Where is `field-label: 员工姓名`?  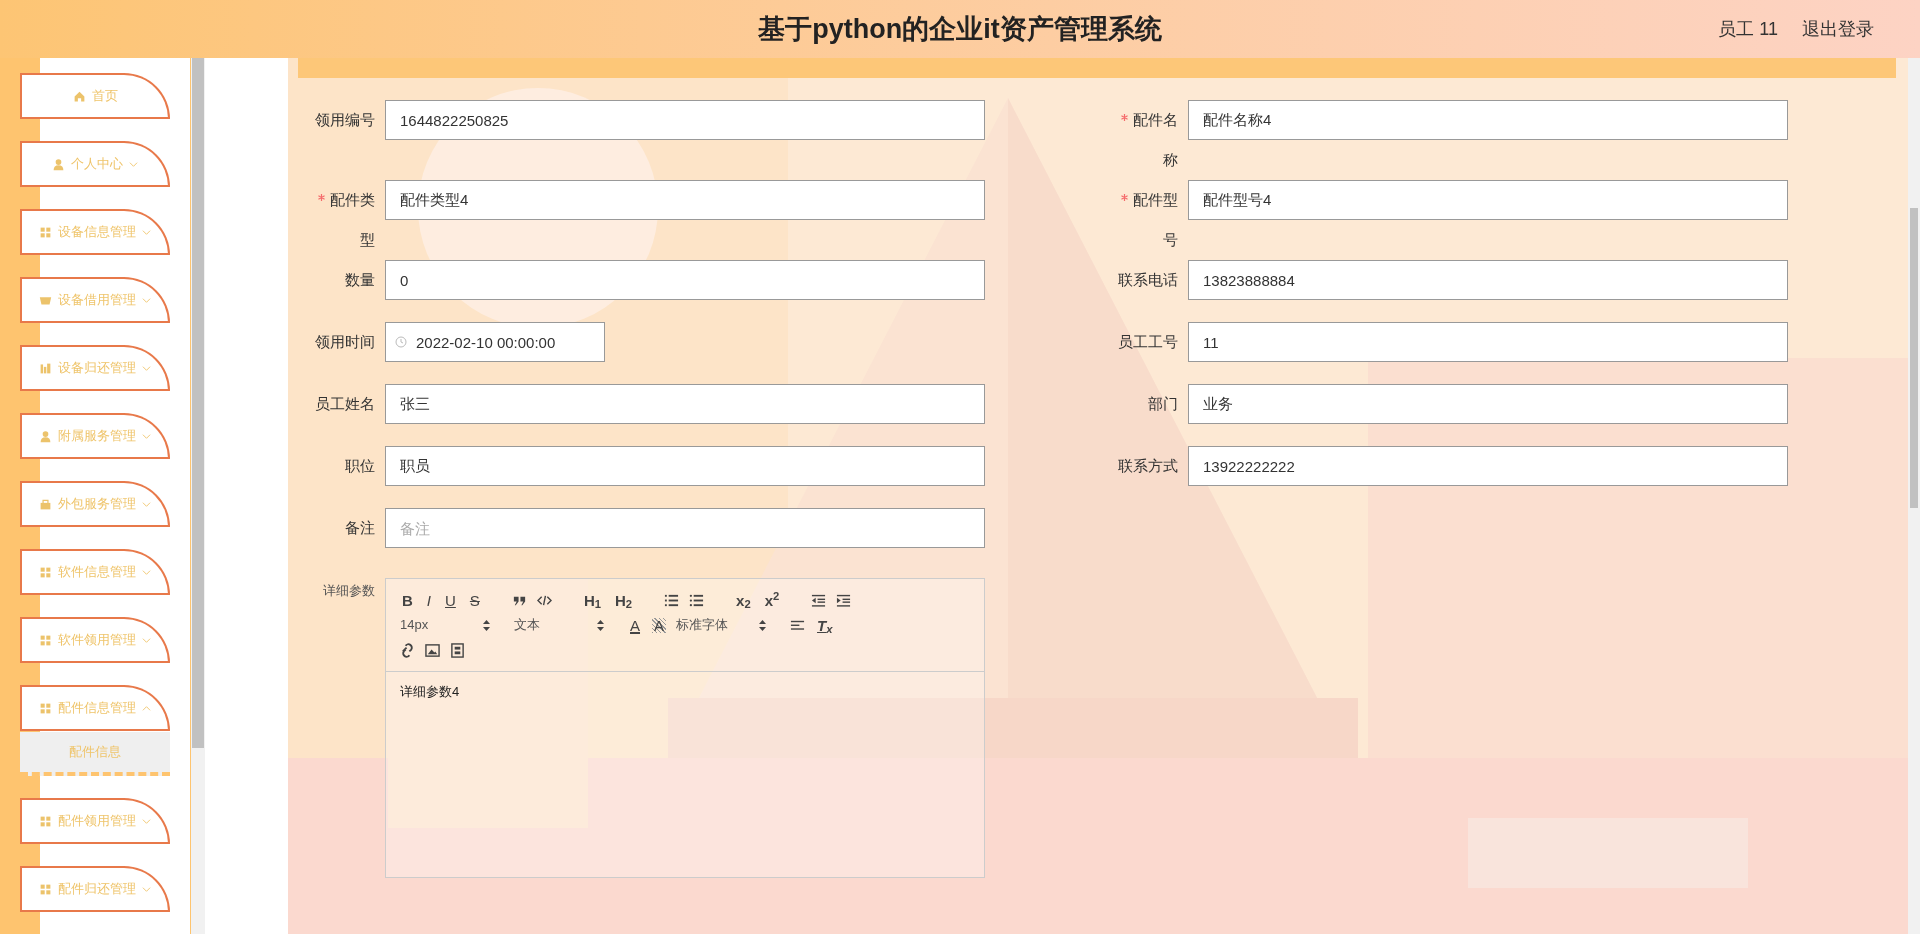 field-label: 员工姓名 is located at coordinates (344, 404).